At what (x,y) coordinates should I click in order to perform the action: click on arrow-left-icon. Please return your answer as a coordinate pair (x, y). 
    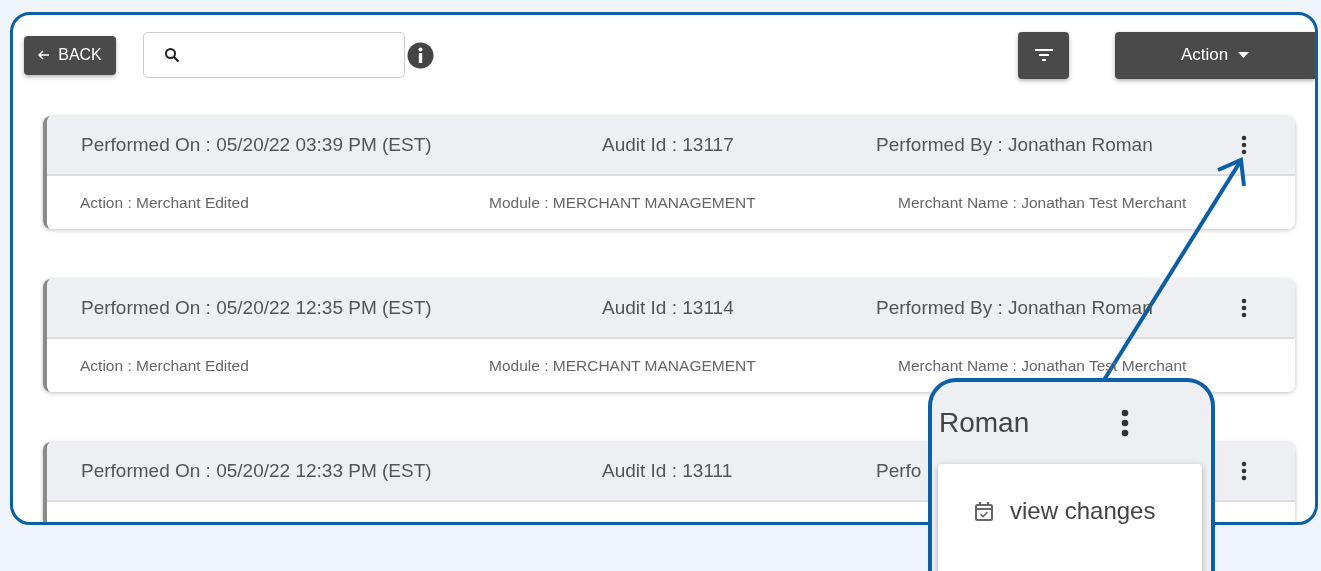
    Looking at the image, I should click on (44, 55).